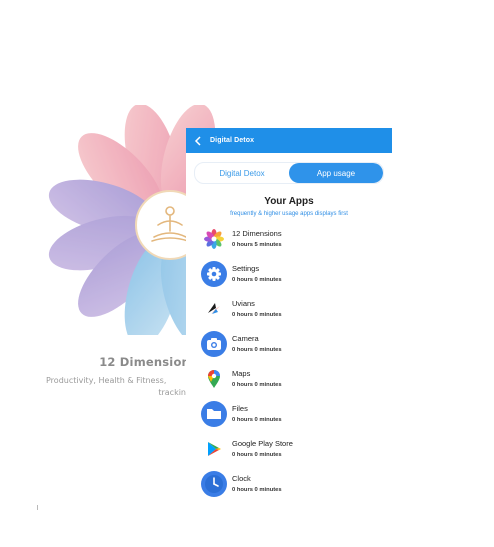 This screenshot has height=547, width=494. What do you see at coordinates (336, 173) in the screenshot?
I see `tab-app-usage: App usage` at bounding box center [336, 173].